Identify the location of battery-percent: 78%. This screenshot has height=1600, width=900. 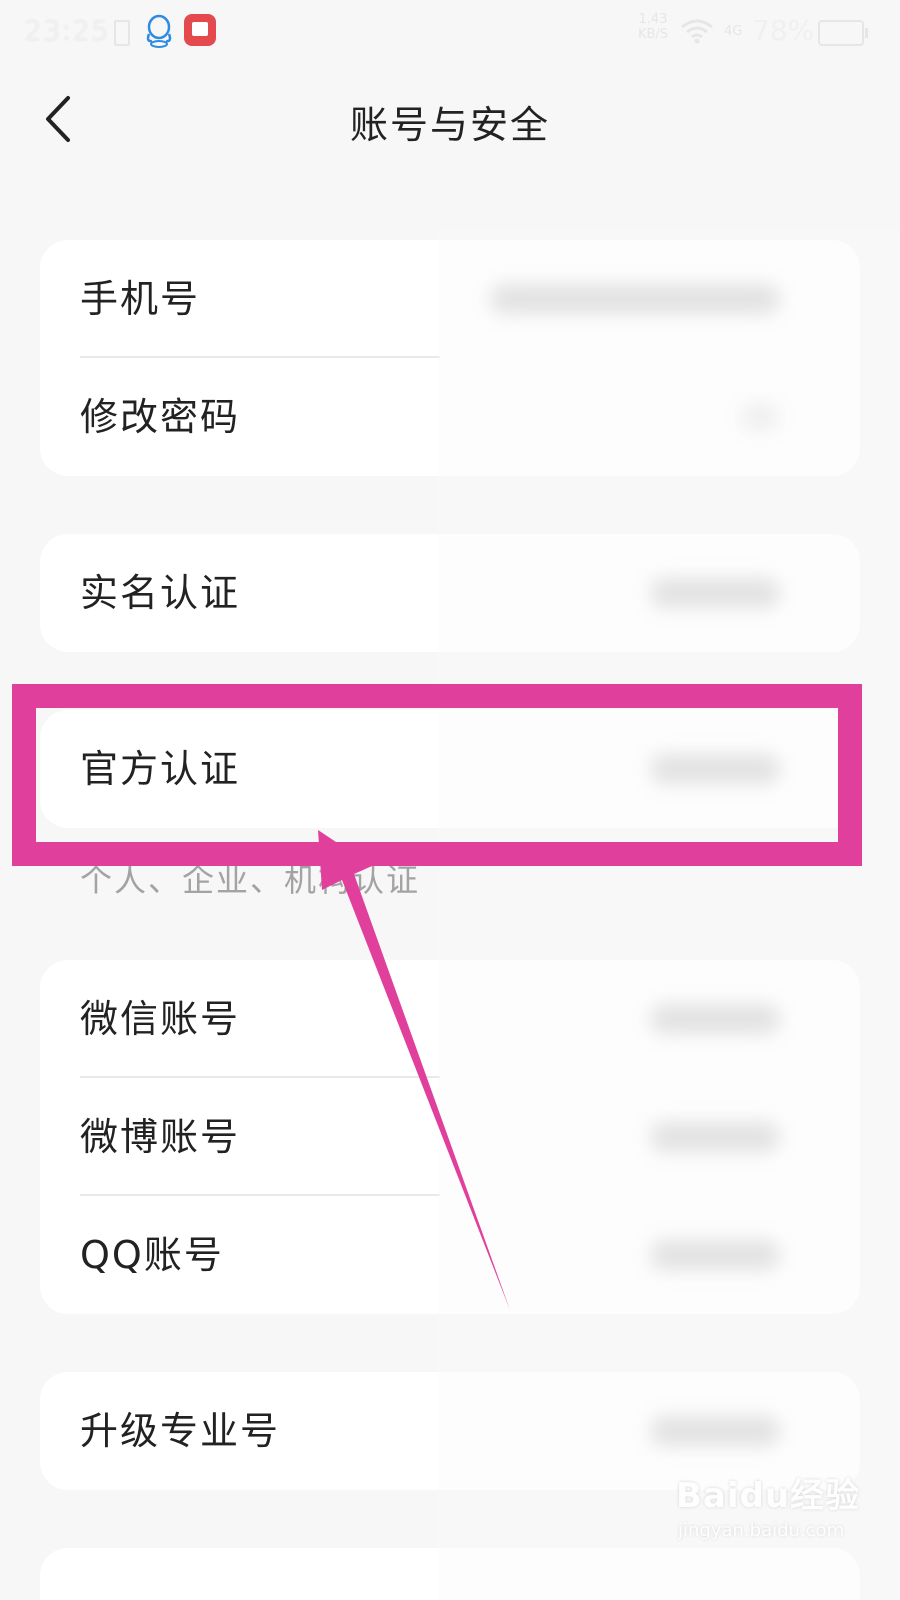
(783, 30).